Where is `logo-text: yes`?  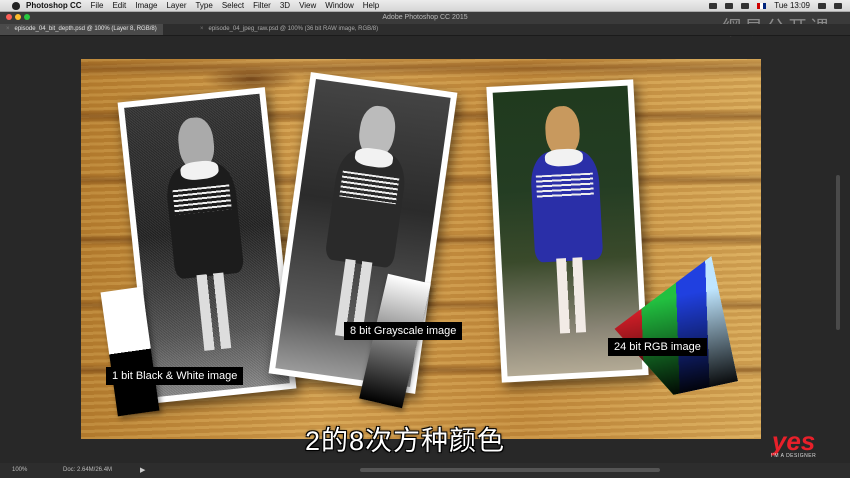
logo-text: yes is located at coordinates (793, 441).